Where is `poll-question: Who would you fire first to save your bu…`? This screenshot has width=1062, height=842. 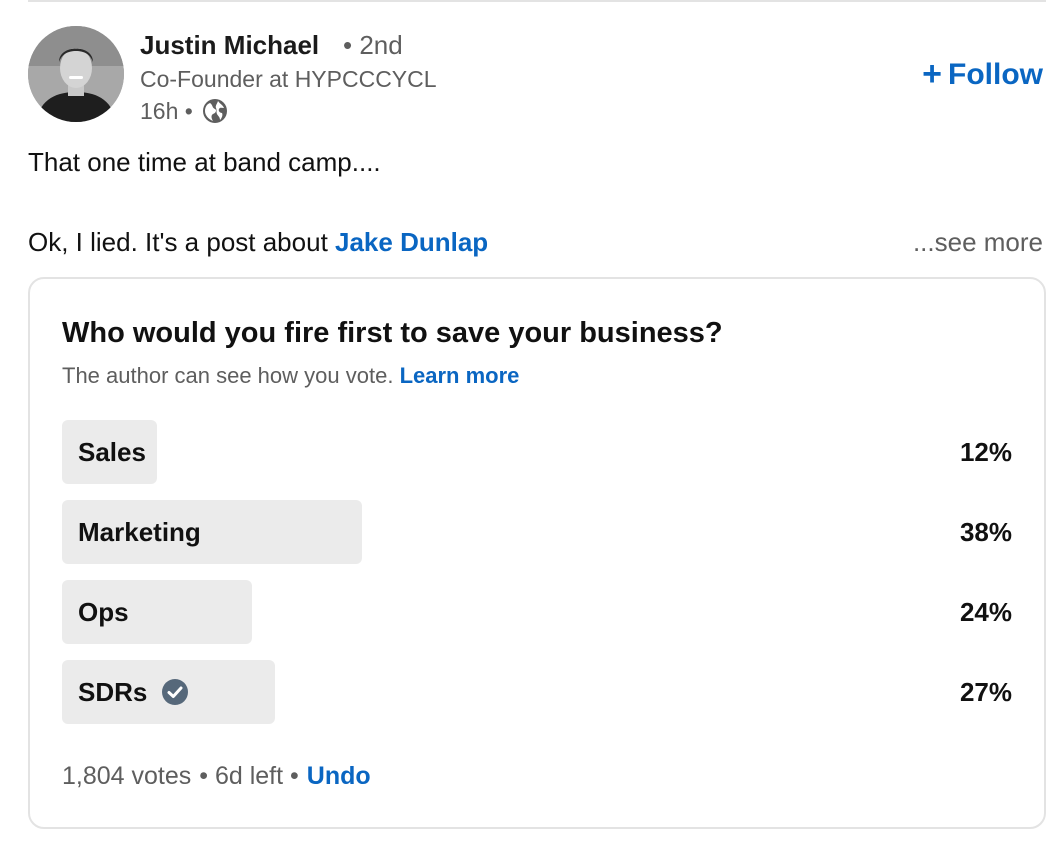 poll-question: Who would you fire first to save your bu… is located at coordinates (392, 333).